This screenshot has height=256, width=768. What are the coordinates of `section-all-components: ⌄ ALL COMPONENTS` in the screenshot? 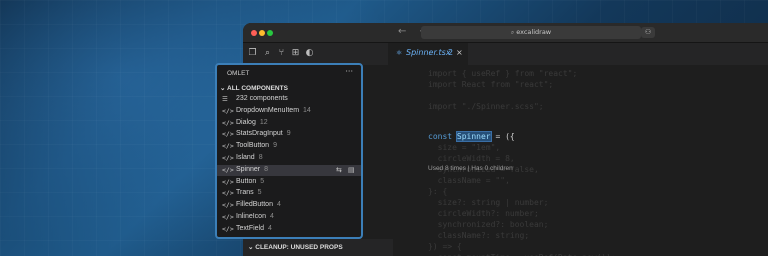 It's located at (254, 88).